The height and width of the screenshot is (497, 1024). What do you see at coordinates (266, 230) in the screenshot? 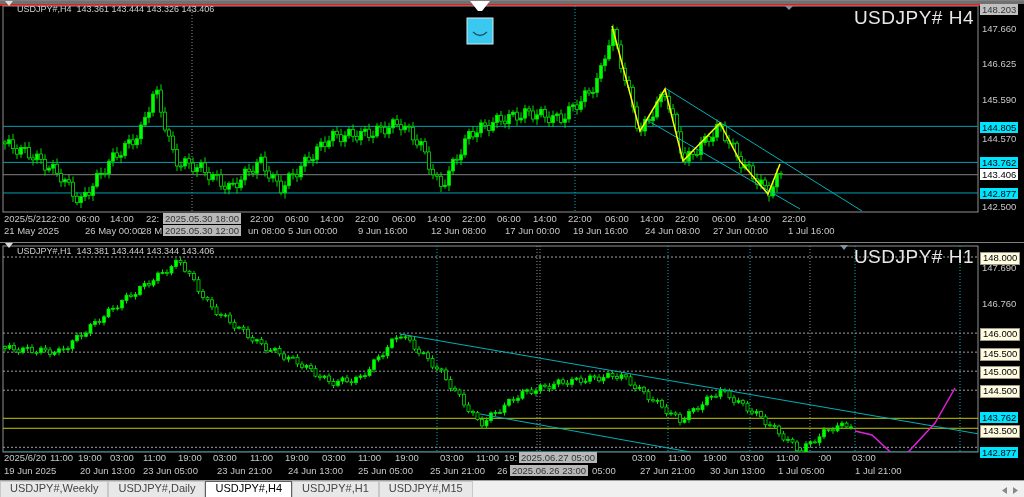
I see `time-label: un 08:00` at bounding box center [266, 230].